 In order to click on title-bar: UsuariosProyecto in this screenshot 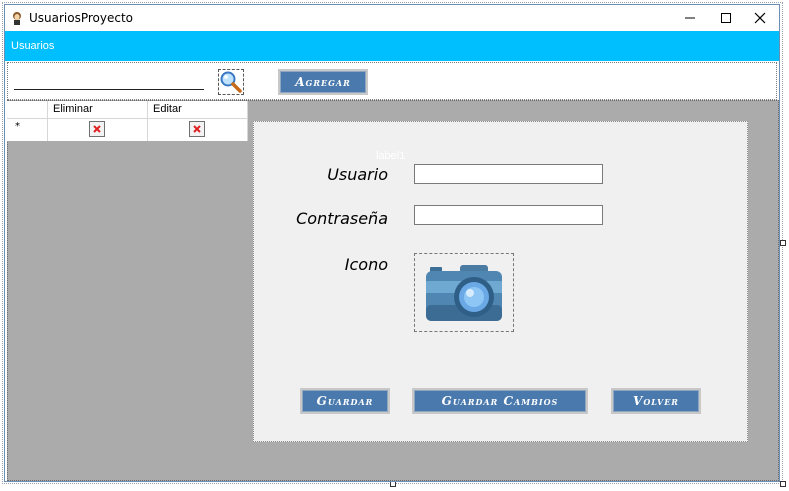, I will do `click(392, 18)`.